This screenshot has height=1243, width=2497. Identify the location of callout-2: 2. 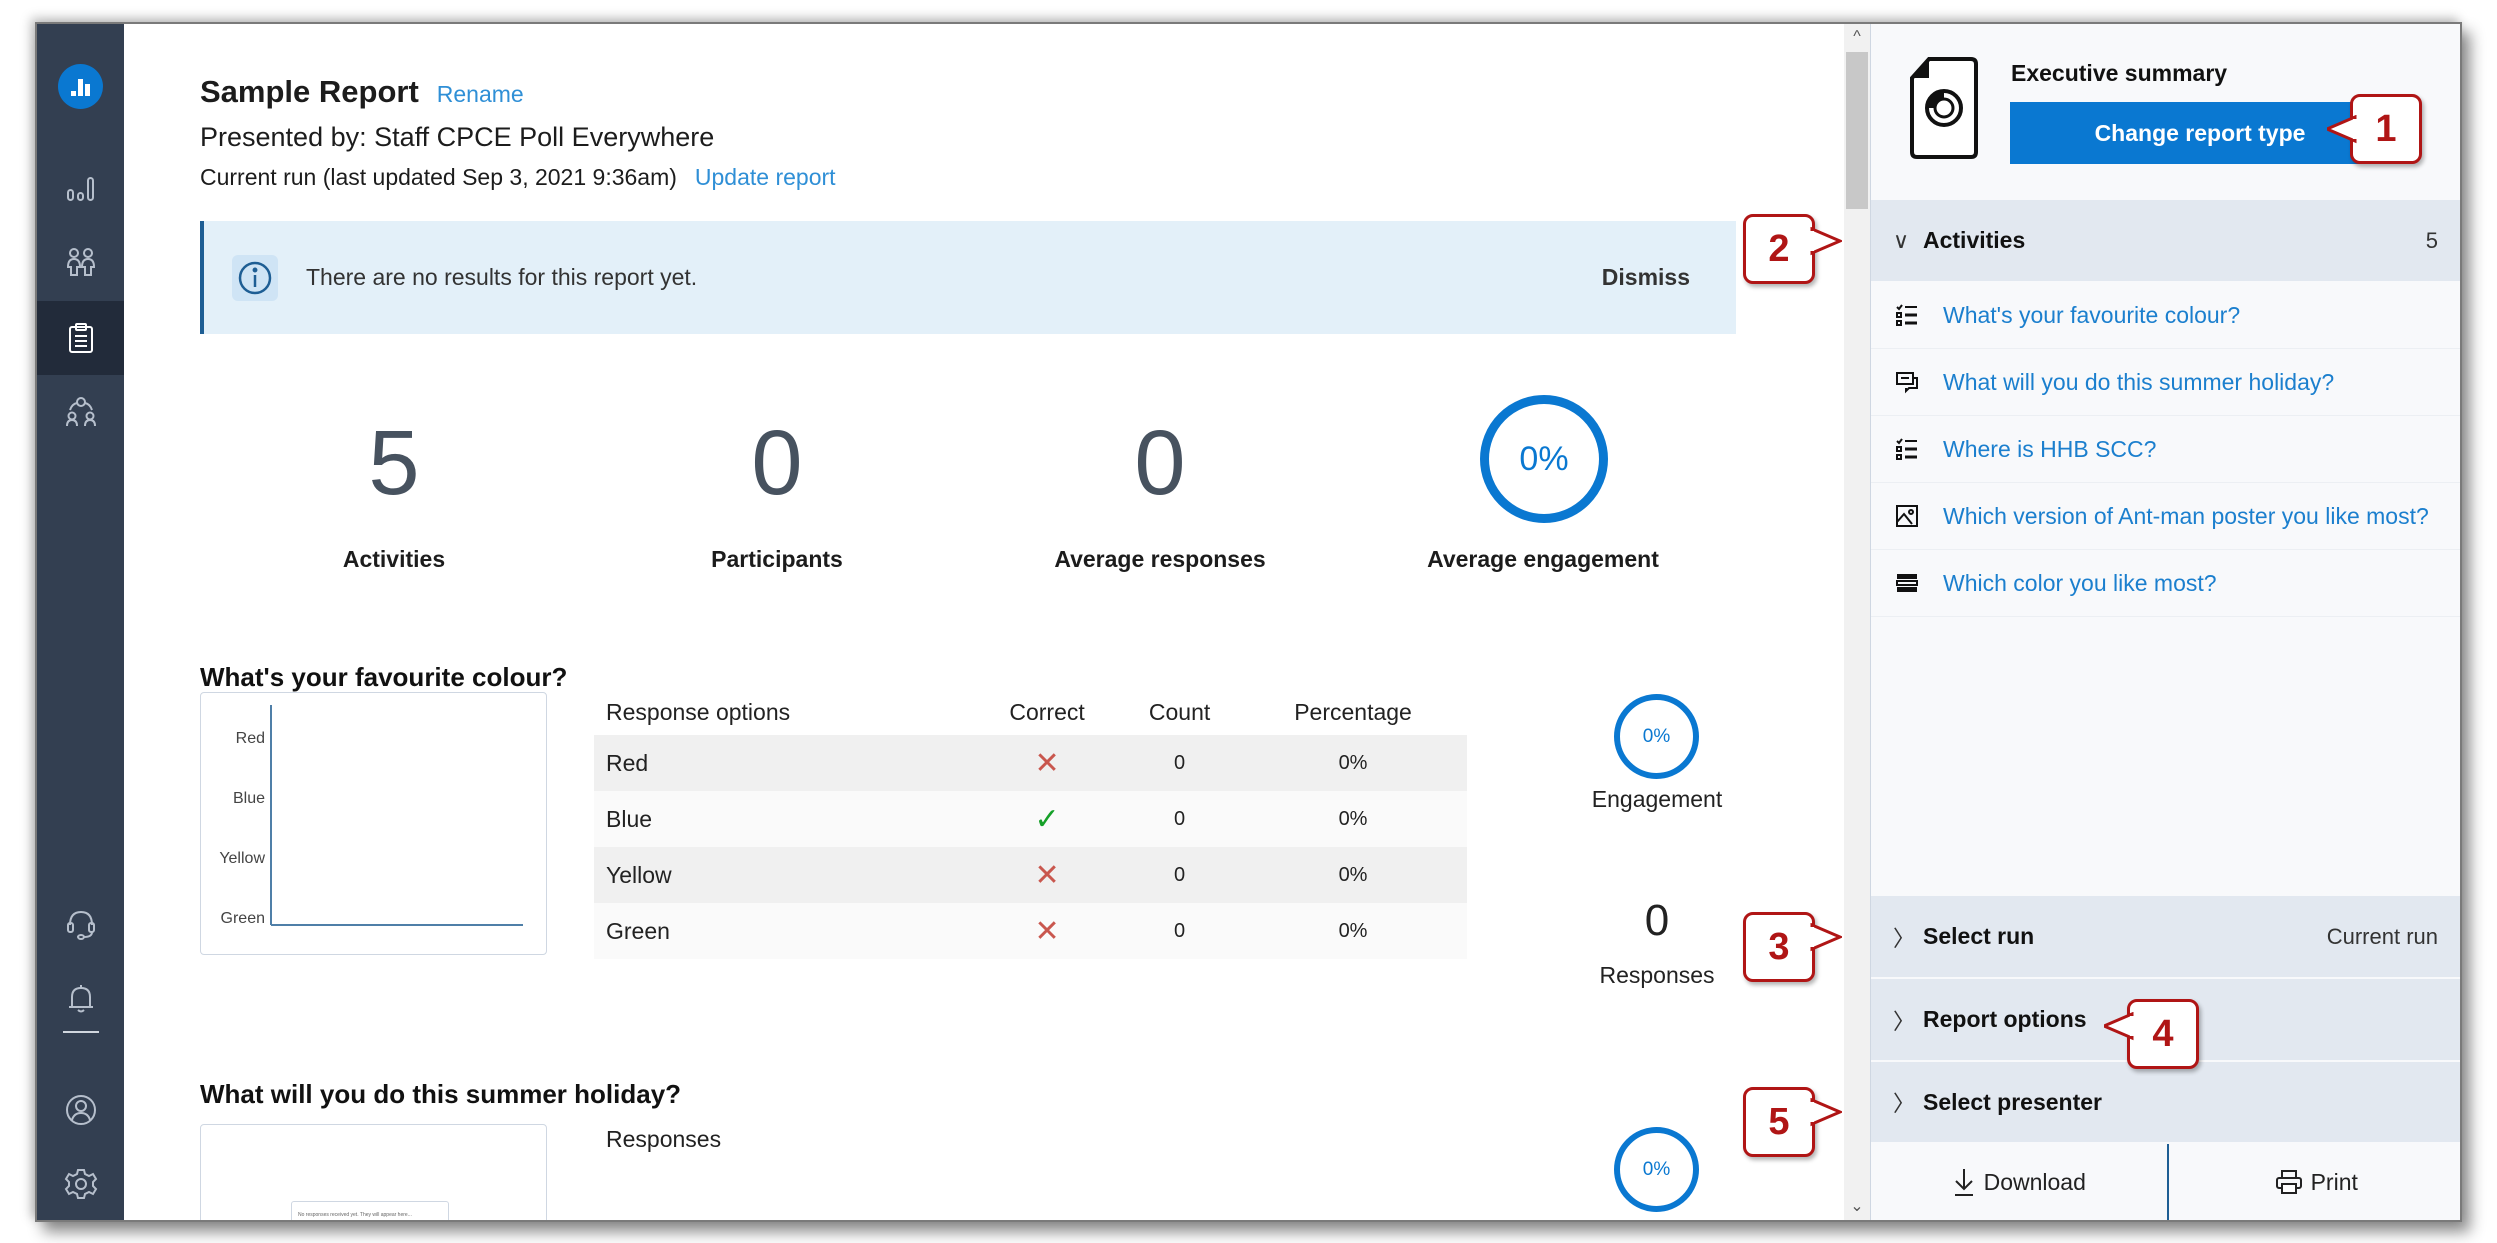
(1792, 249).